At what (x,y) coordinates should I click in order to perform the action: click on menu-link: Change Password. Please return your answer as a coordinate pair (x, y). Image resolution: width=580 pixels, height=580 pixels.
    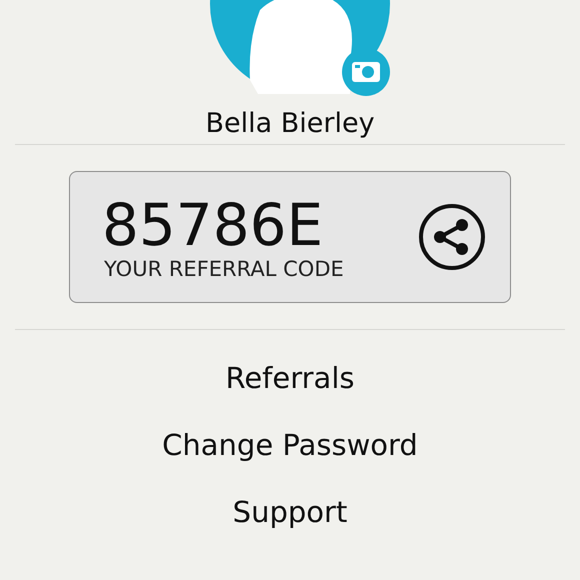
    Looking at the image, I should click on (290, 445).